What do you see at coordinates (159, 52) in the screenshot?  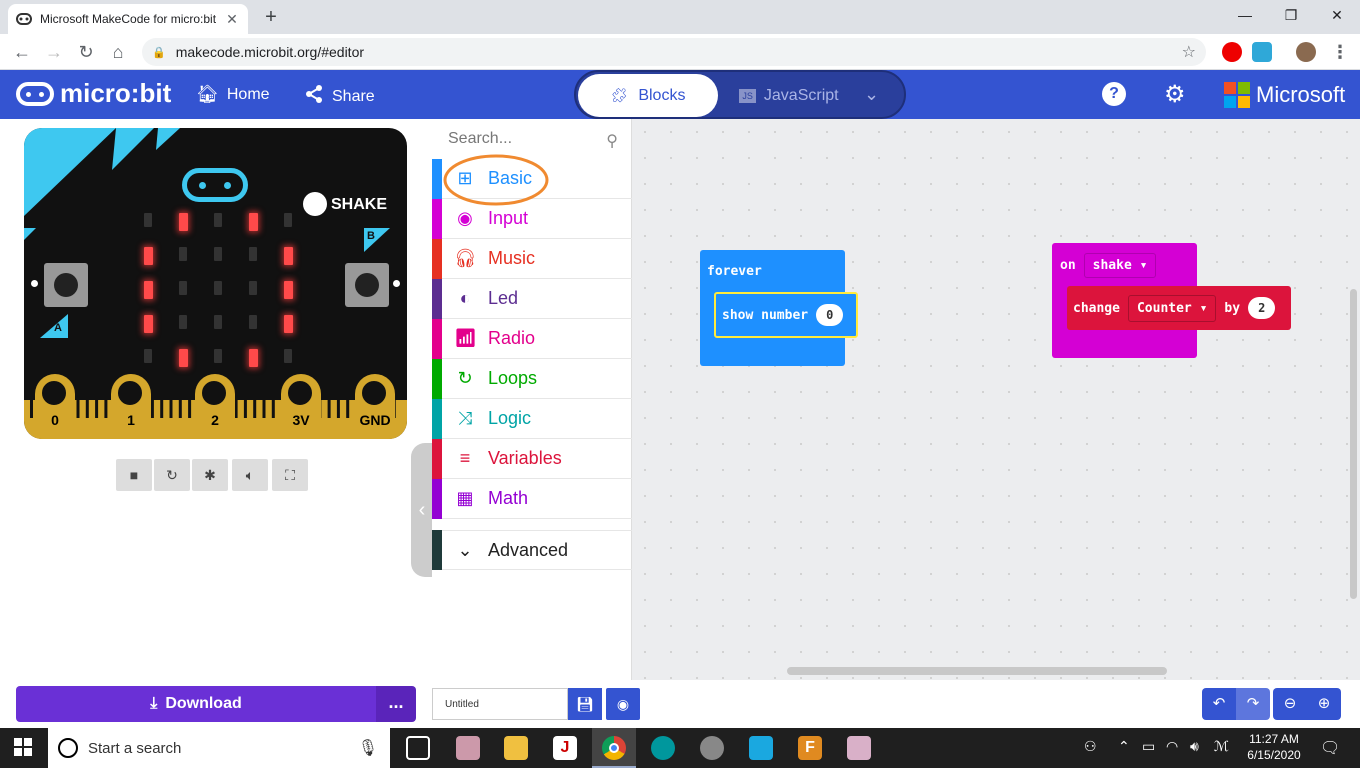 I see `lock-icon: 🔒` at bounding box center [159, 52].